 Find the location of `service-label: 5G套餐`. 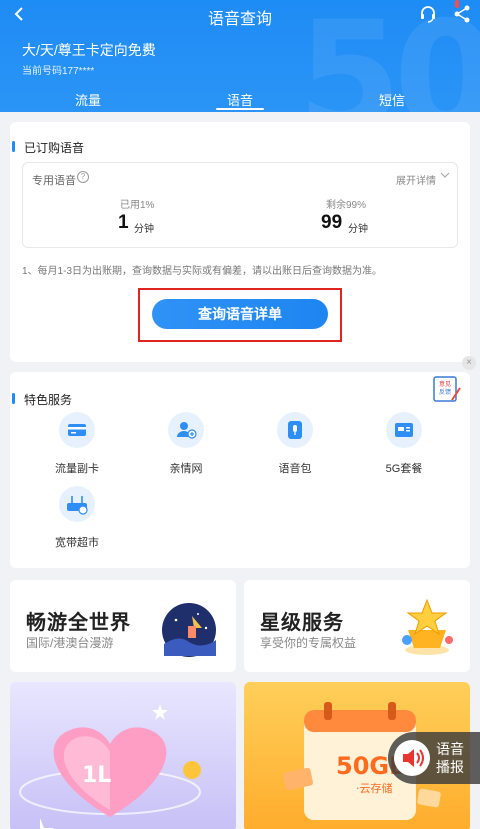

service-label: 5G套餐 is located at coordinates (404, 469).